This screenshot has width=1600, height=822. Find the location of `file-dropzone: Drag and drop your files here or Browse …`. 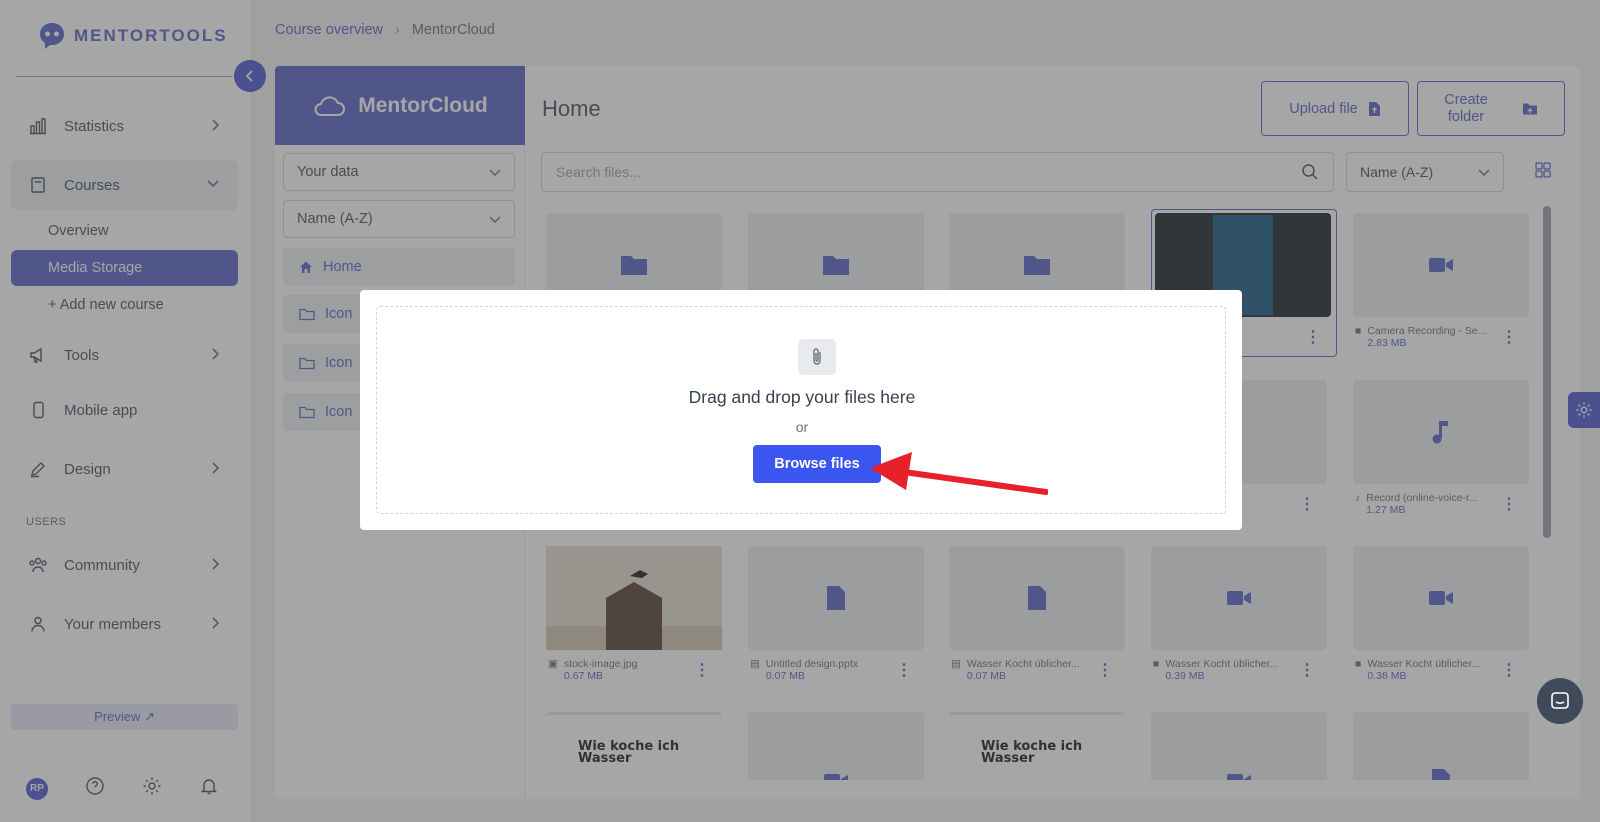

file-dropzone: Drag and drop your files here or Browse … is located at coordinates (801, 410).